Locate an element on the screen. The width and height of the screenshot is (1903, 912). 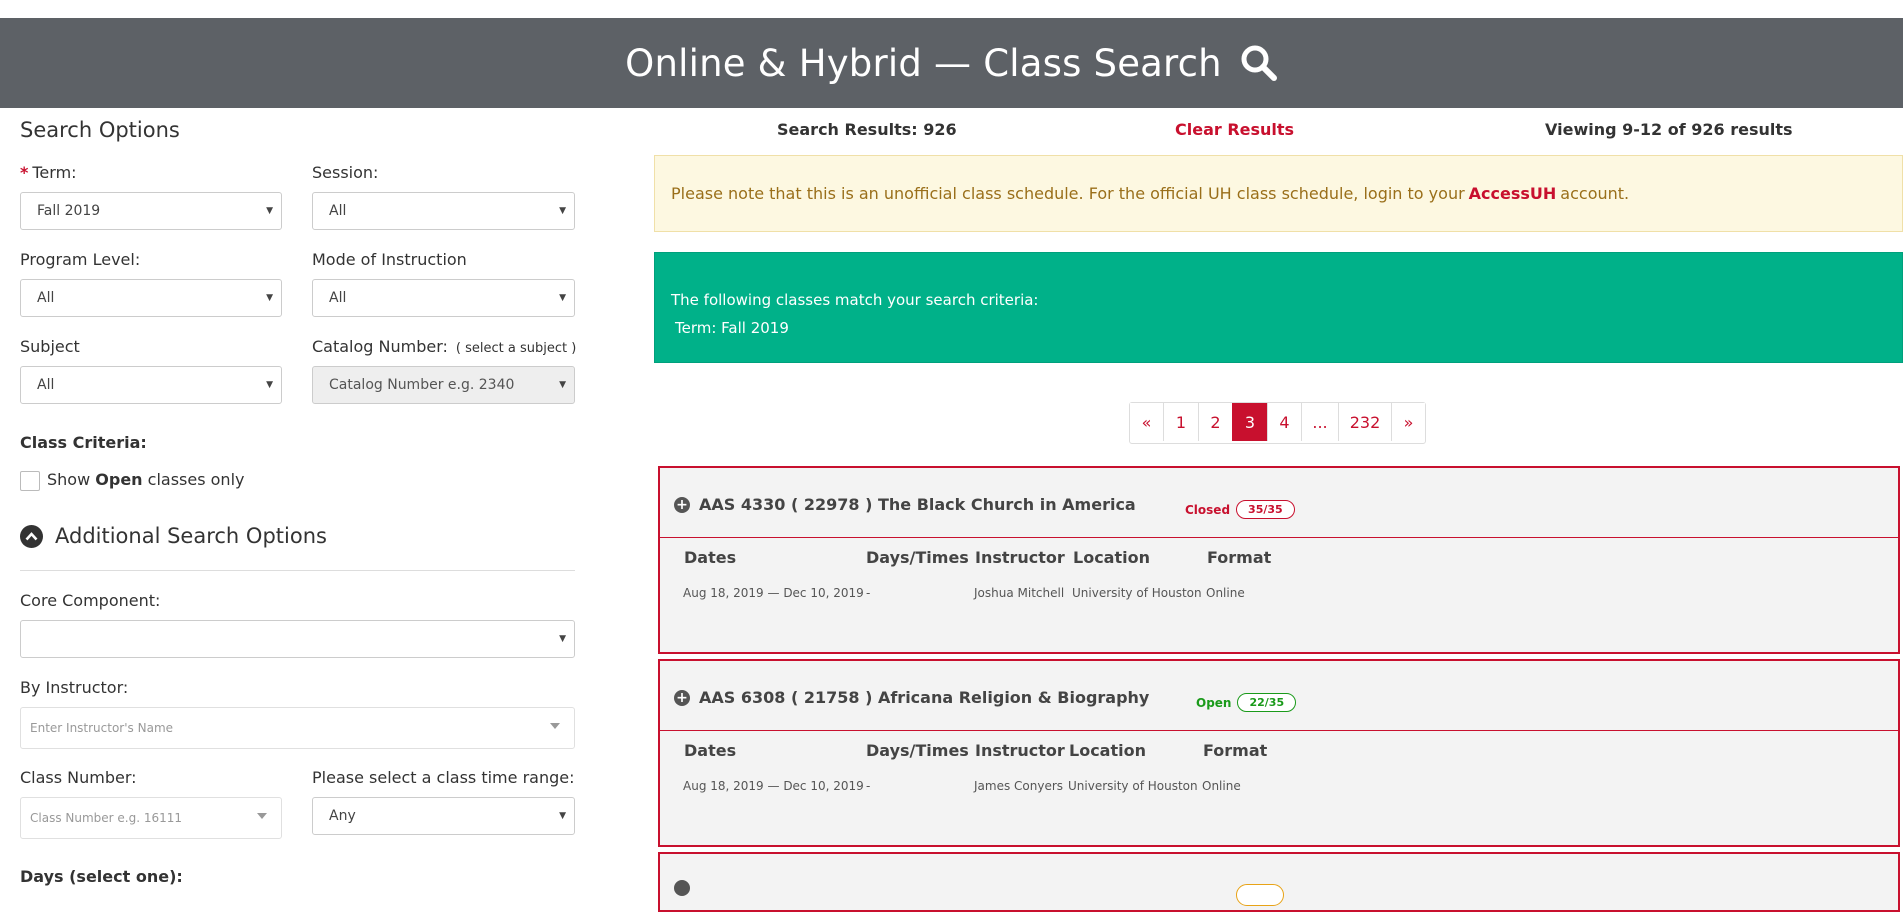
cell-instructor: Joshua Mitchell is located at coordinates (1019, 593).